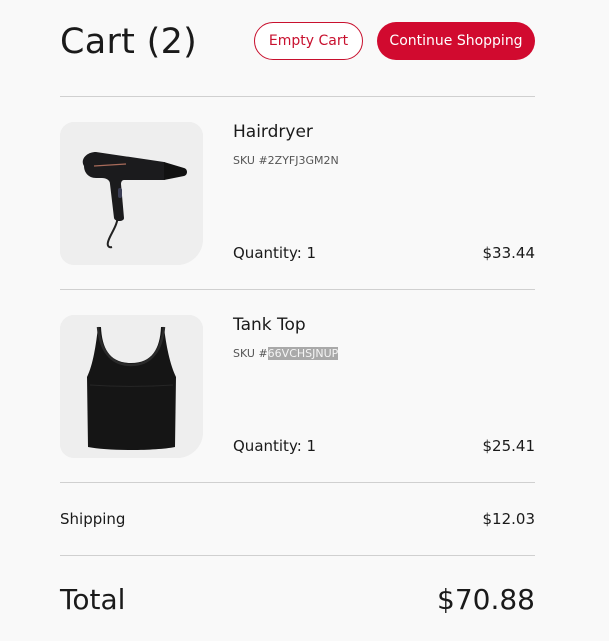 Image resolution: width=609 pixels, height=641 pixels. Describe the element at coordinates (509, 253) in the screenshot. I see `item-price: $33.44` at that location.